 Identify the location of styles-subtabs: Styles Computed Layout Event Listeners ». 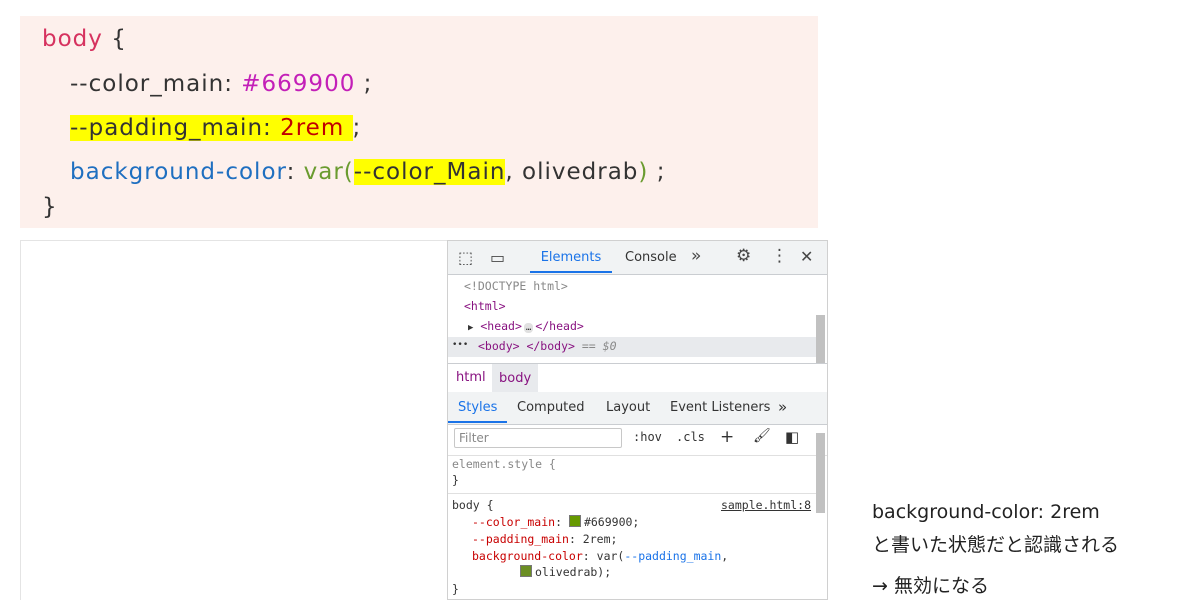
(637, 408).